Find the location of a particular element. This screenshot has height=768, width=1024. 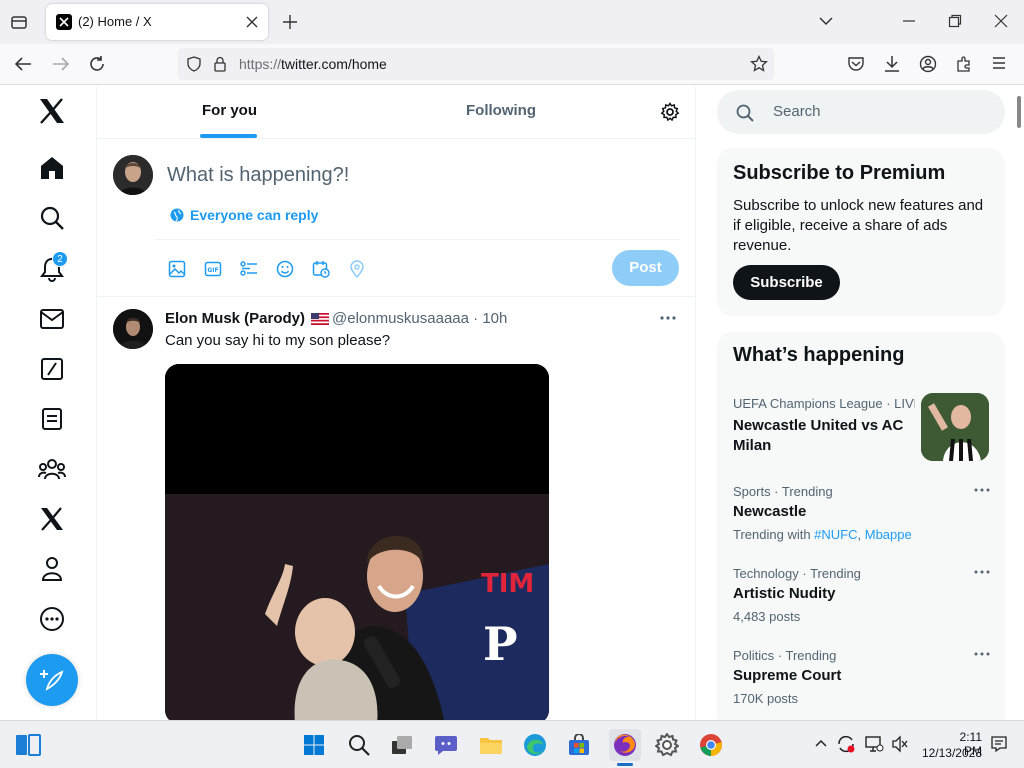

firefox-taskbar-button is located at coordinates (625, 745).